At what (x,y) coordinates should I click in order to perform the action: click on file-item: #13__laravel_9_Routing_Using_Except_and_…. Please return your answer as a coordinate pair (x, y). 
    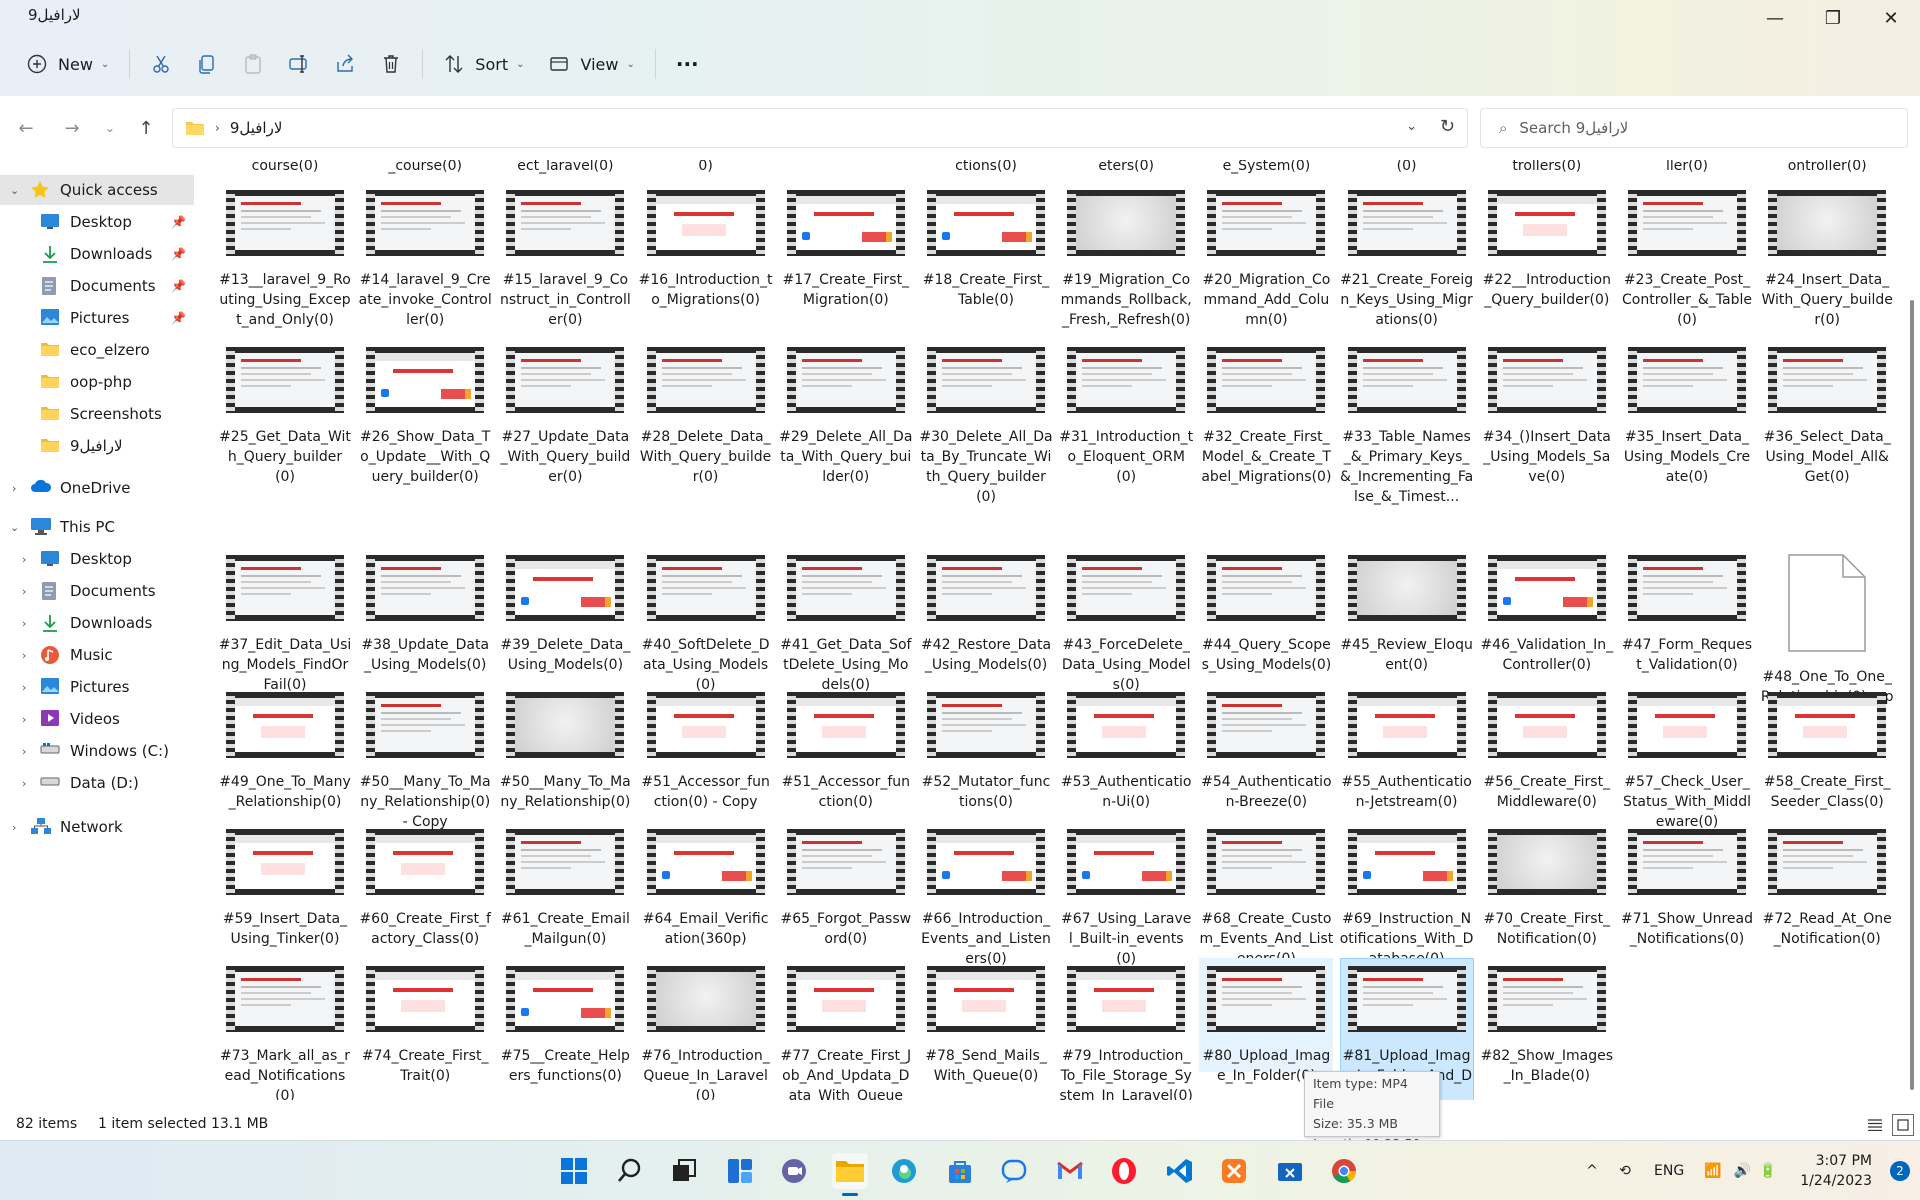
    Looking at the image, I should click on (285, 256).